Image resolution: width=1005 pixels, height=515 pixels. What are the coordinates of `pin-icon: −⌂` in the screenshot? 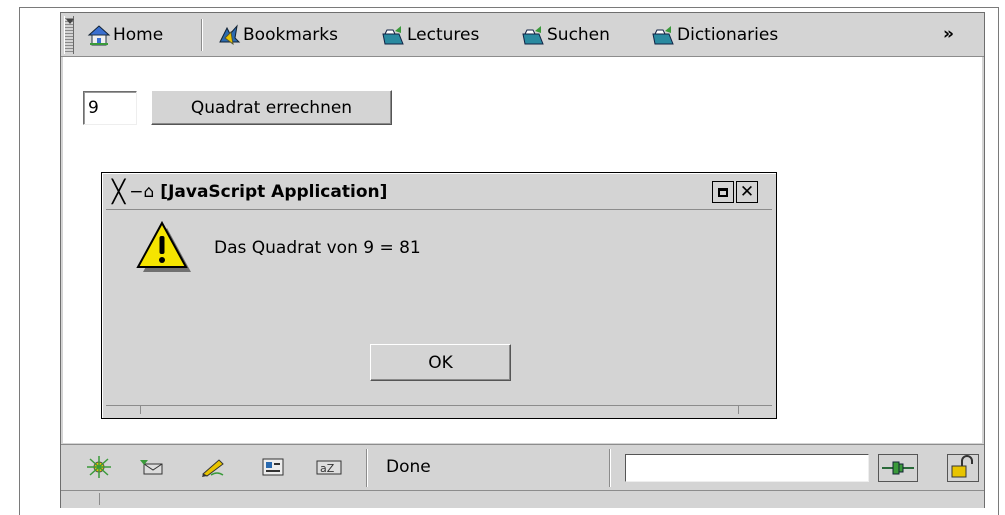 It's located at (141, 192).